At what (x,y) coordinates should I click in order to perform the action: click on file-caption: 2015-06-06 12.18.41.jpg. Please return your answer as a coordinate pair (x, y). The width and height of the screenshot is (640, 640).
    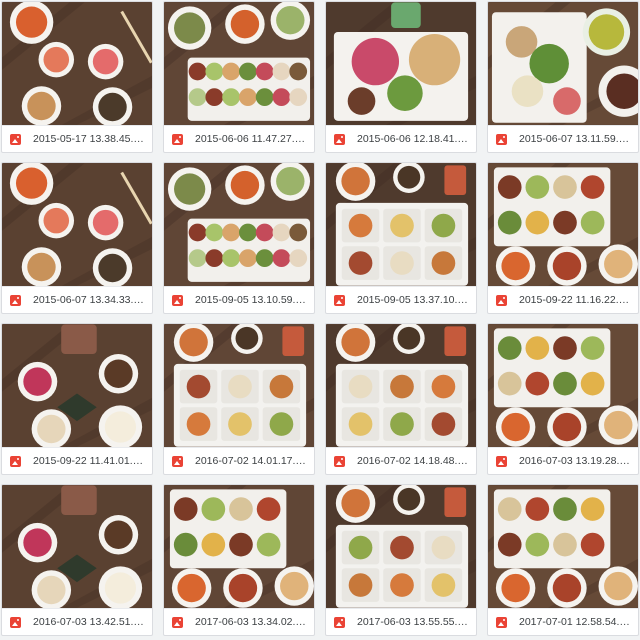
    Looking at the image, I should click on (401, 138).